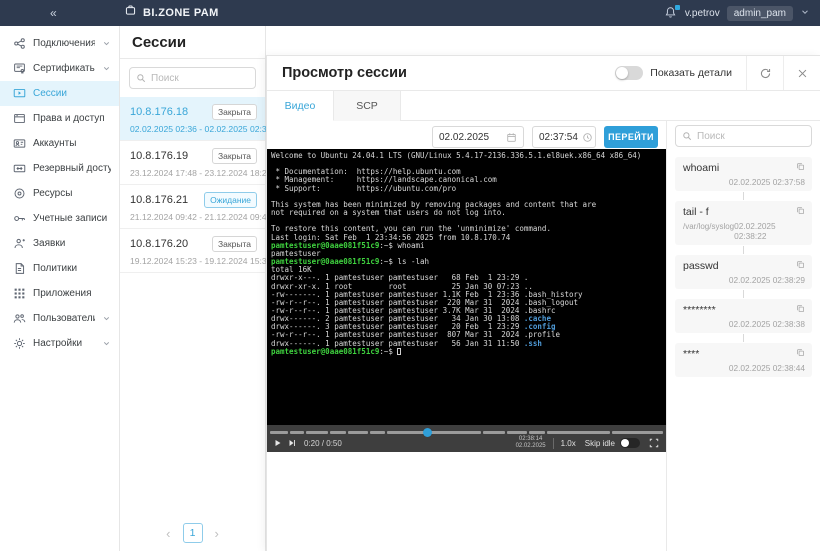  What do you see at coordinates (19, 243) in the screenshot?
I see `requests-icon` at bounding box center [19, 243].